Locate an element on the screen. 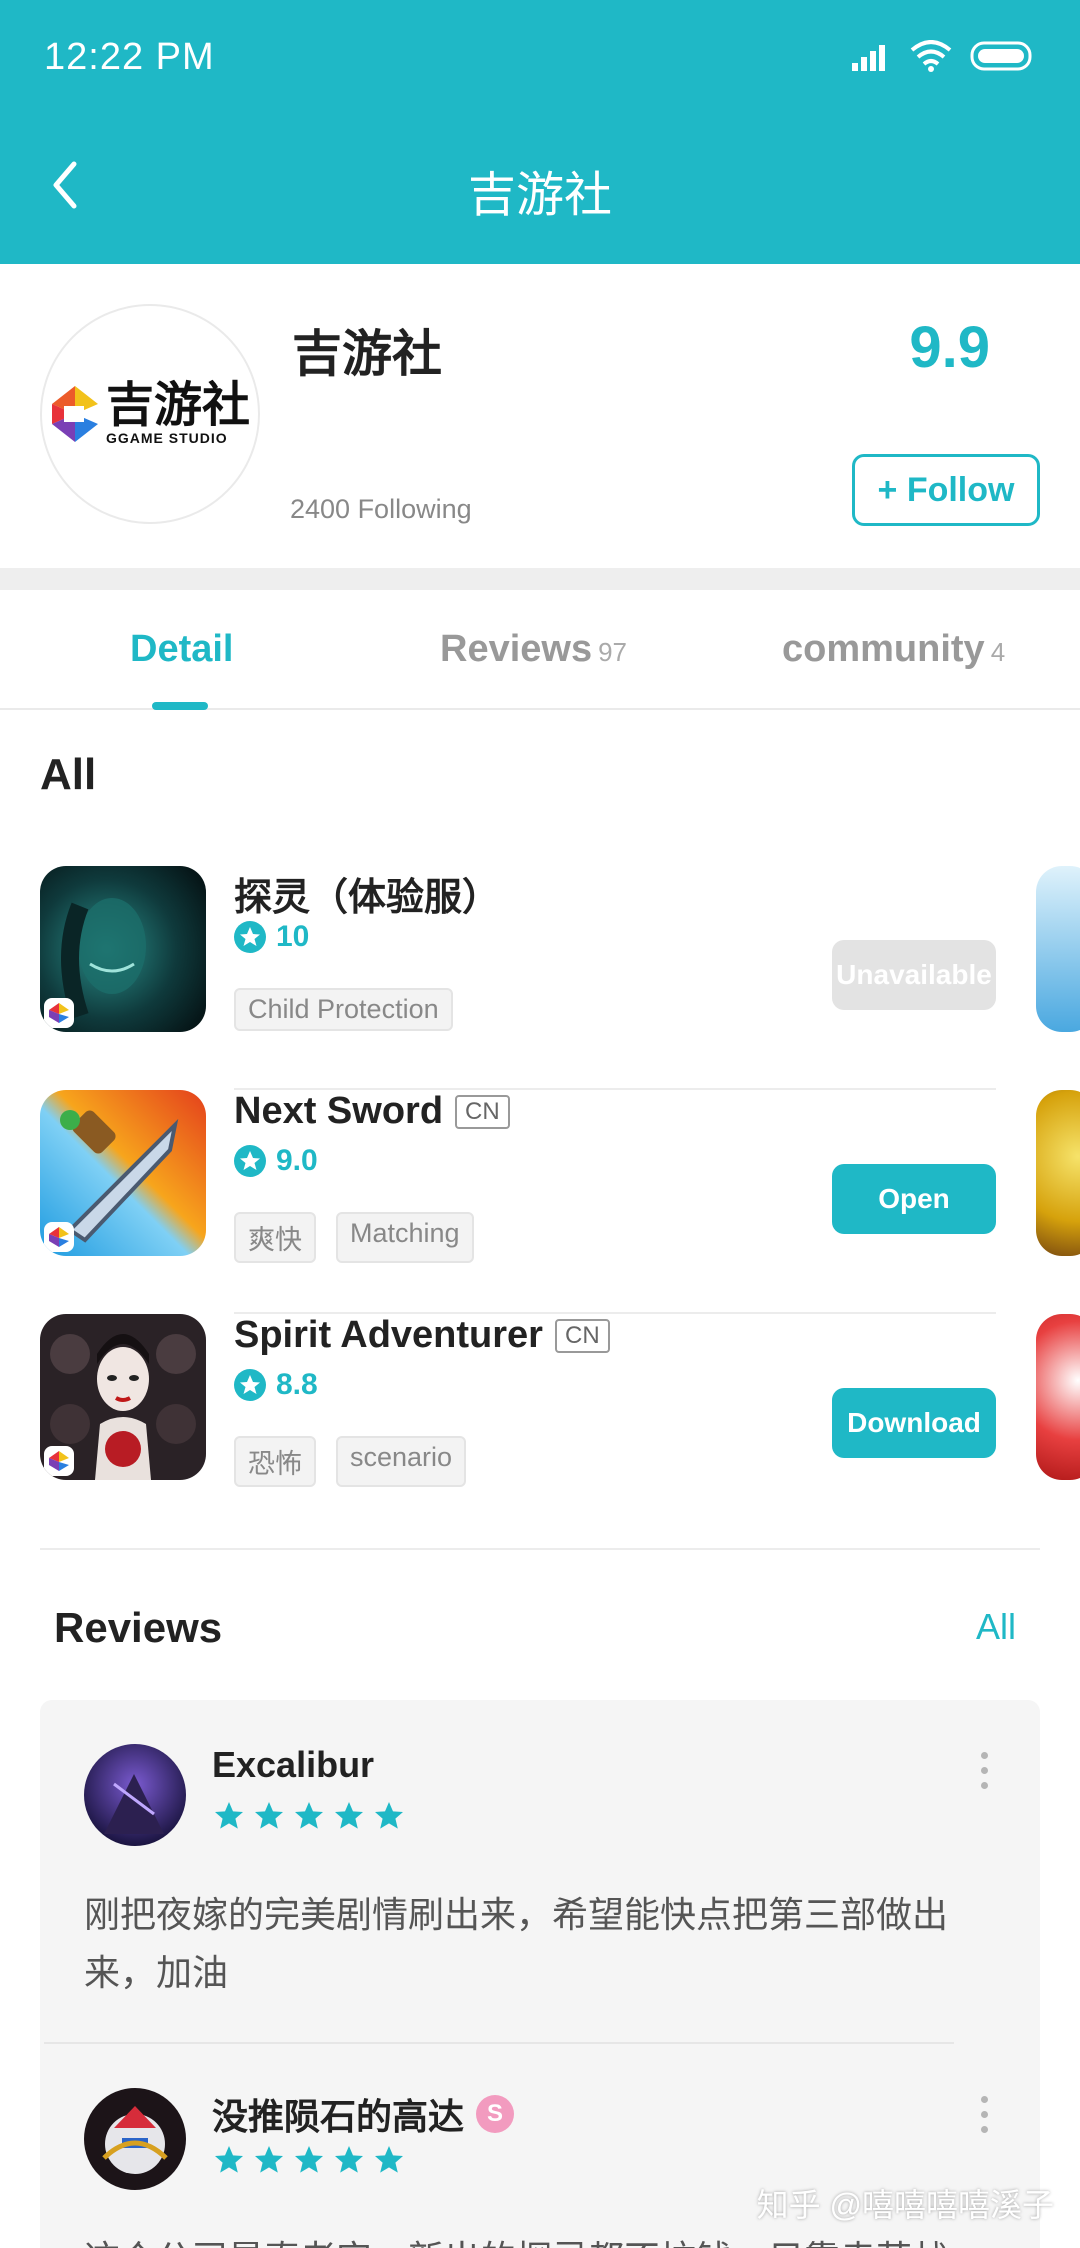 The image size is (1080, 2248). tab-community-label: community is located at coordinates (883, 649).